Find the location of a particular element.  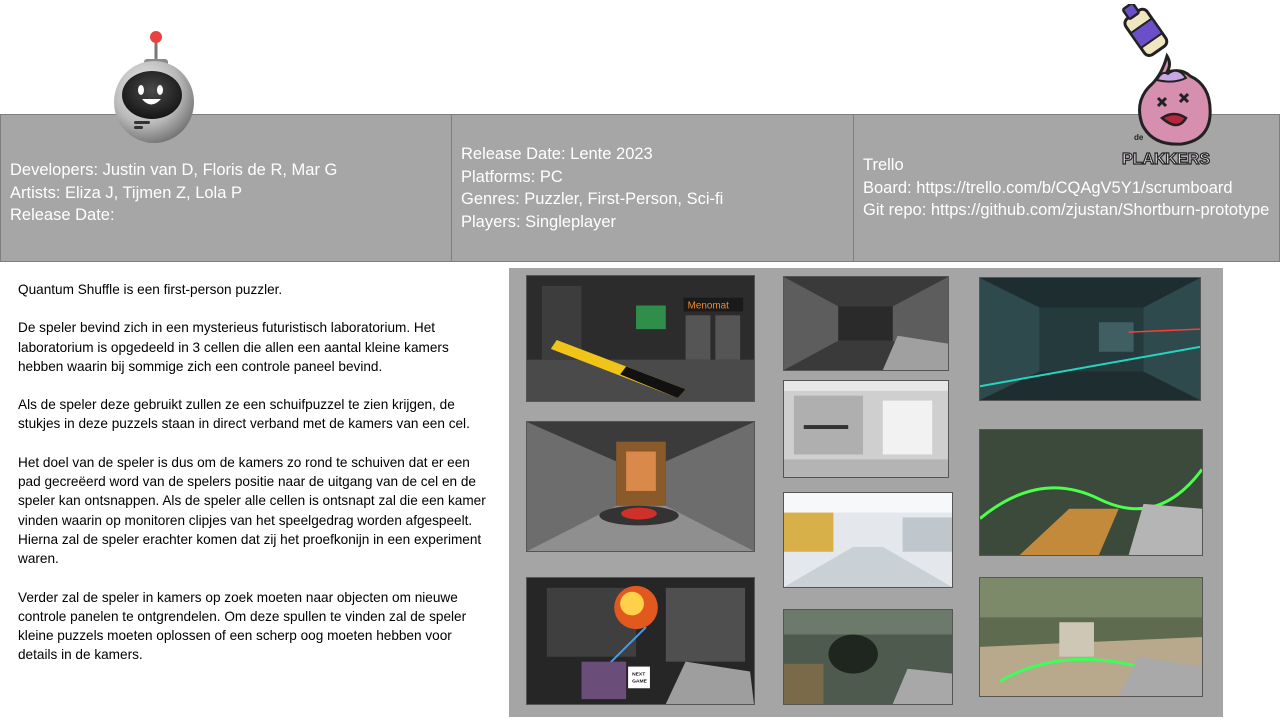

plakkers-logo-text: PLAKKERS is located at coordinates (1166, 159).